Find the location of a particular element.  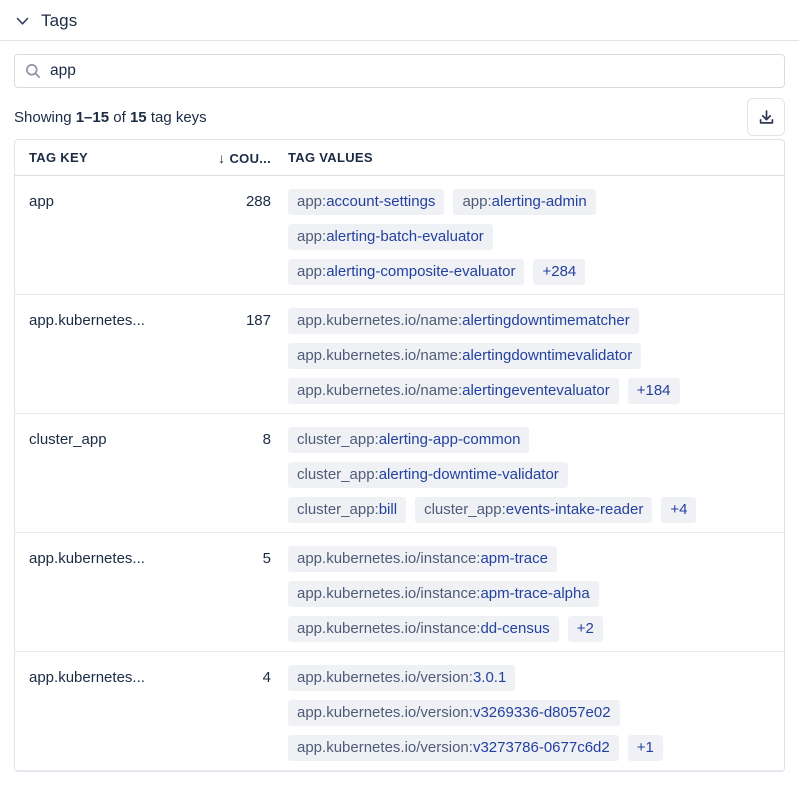

tag-value-value-part: alerting-batch-evaluator is located at coordinates (405, 236).